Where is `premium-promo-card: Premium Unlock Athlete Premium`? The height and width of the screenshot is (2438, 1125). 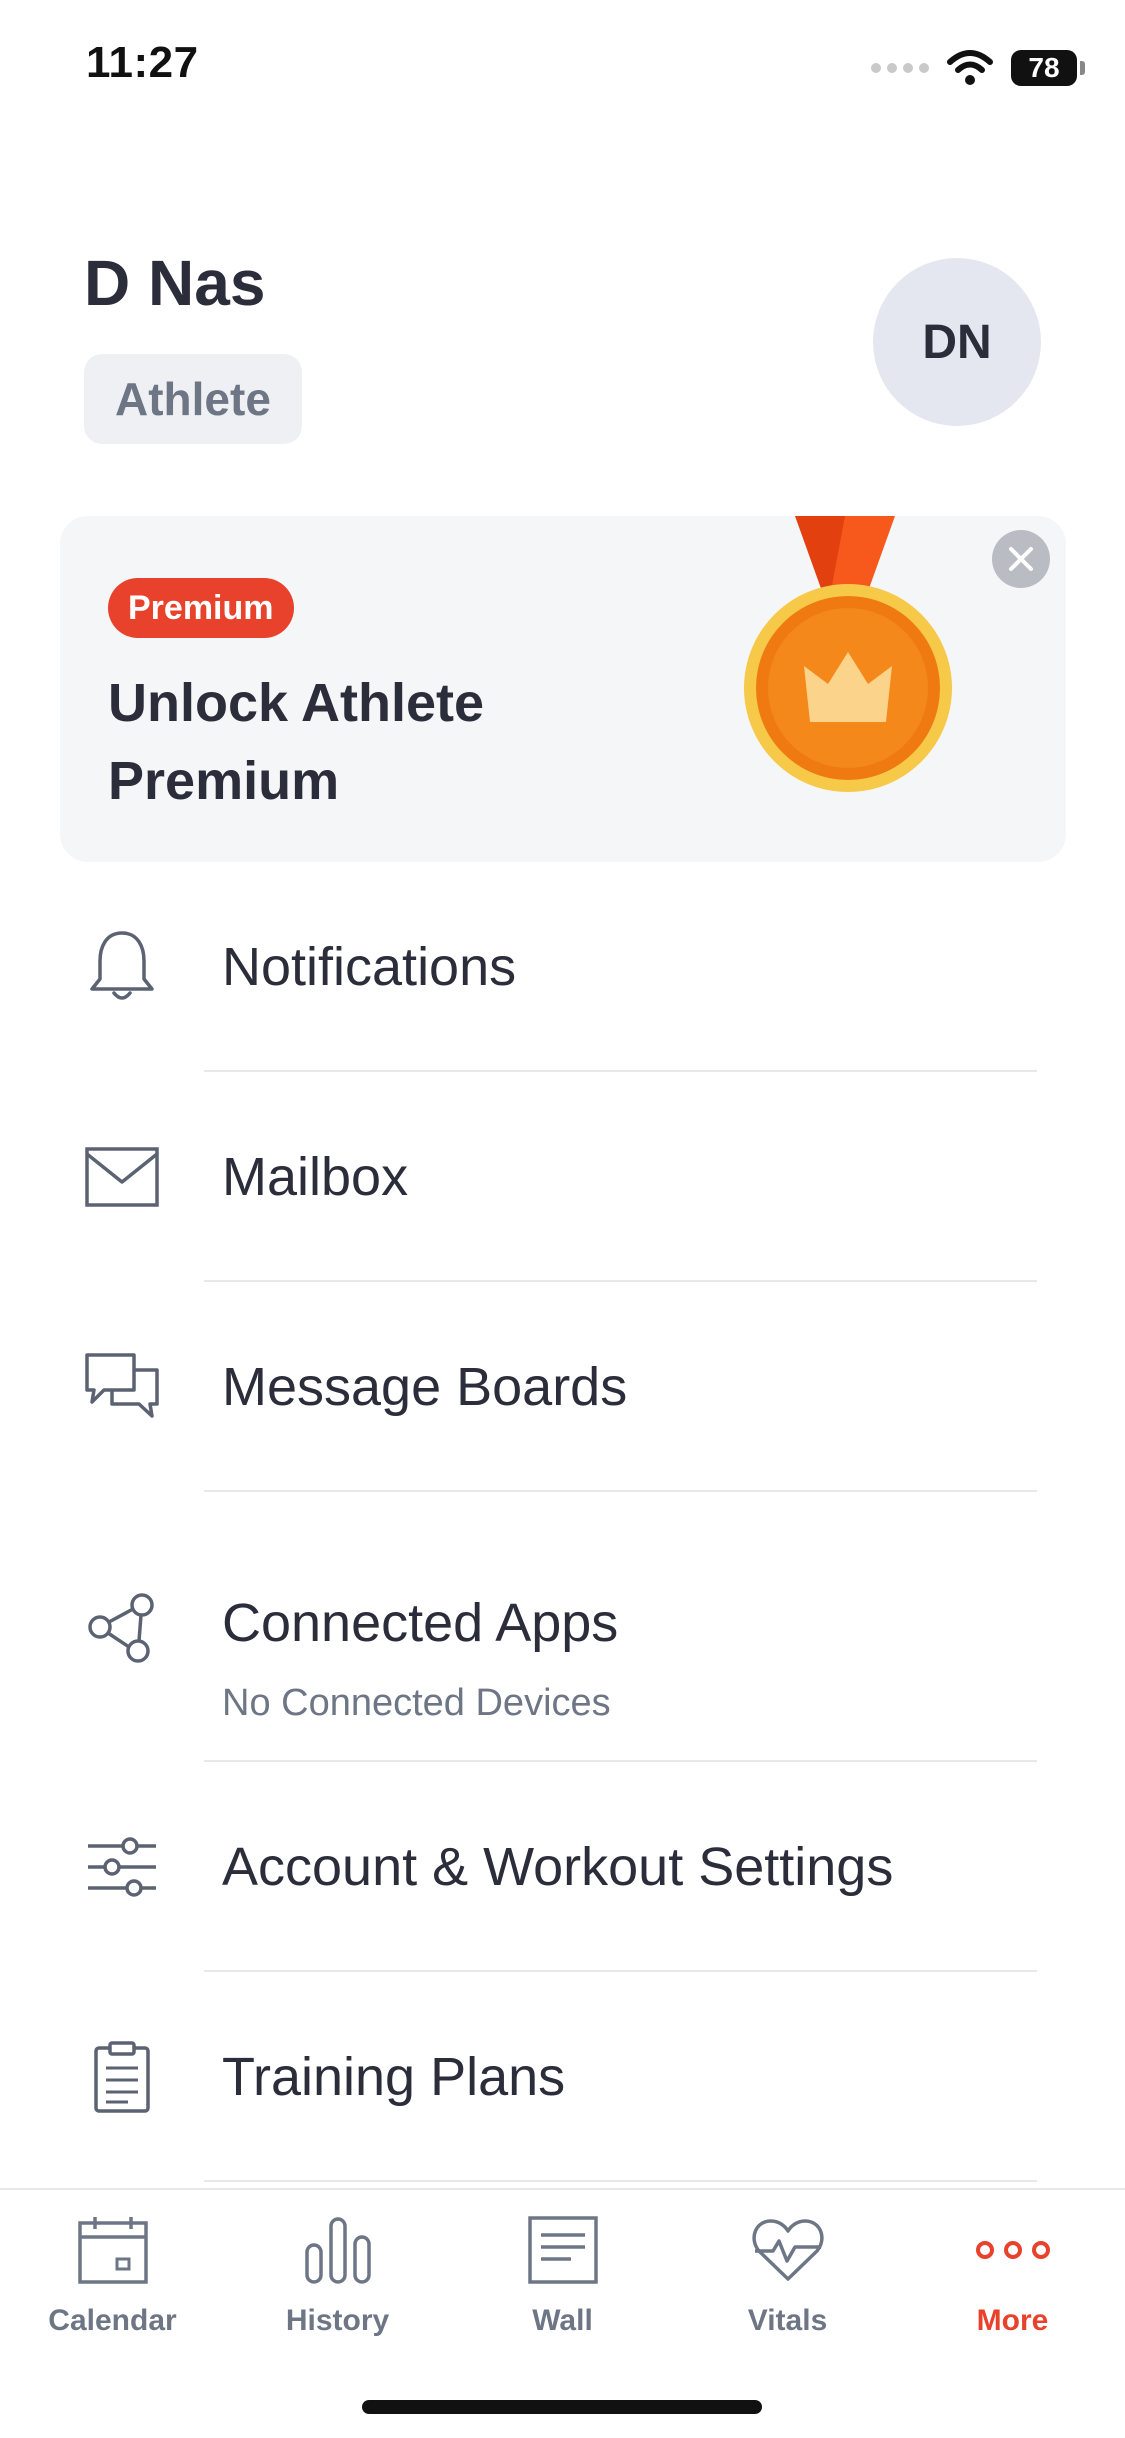
premium-promo-card: Premium Unlock Athlete Premium is located at coordinates (563, 689).